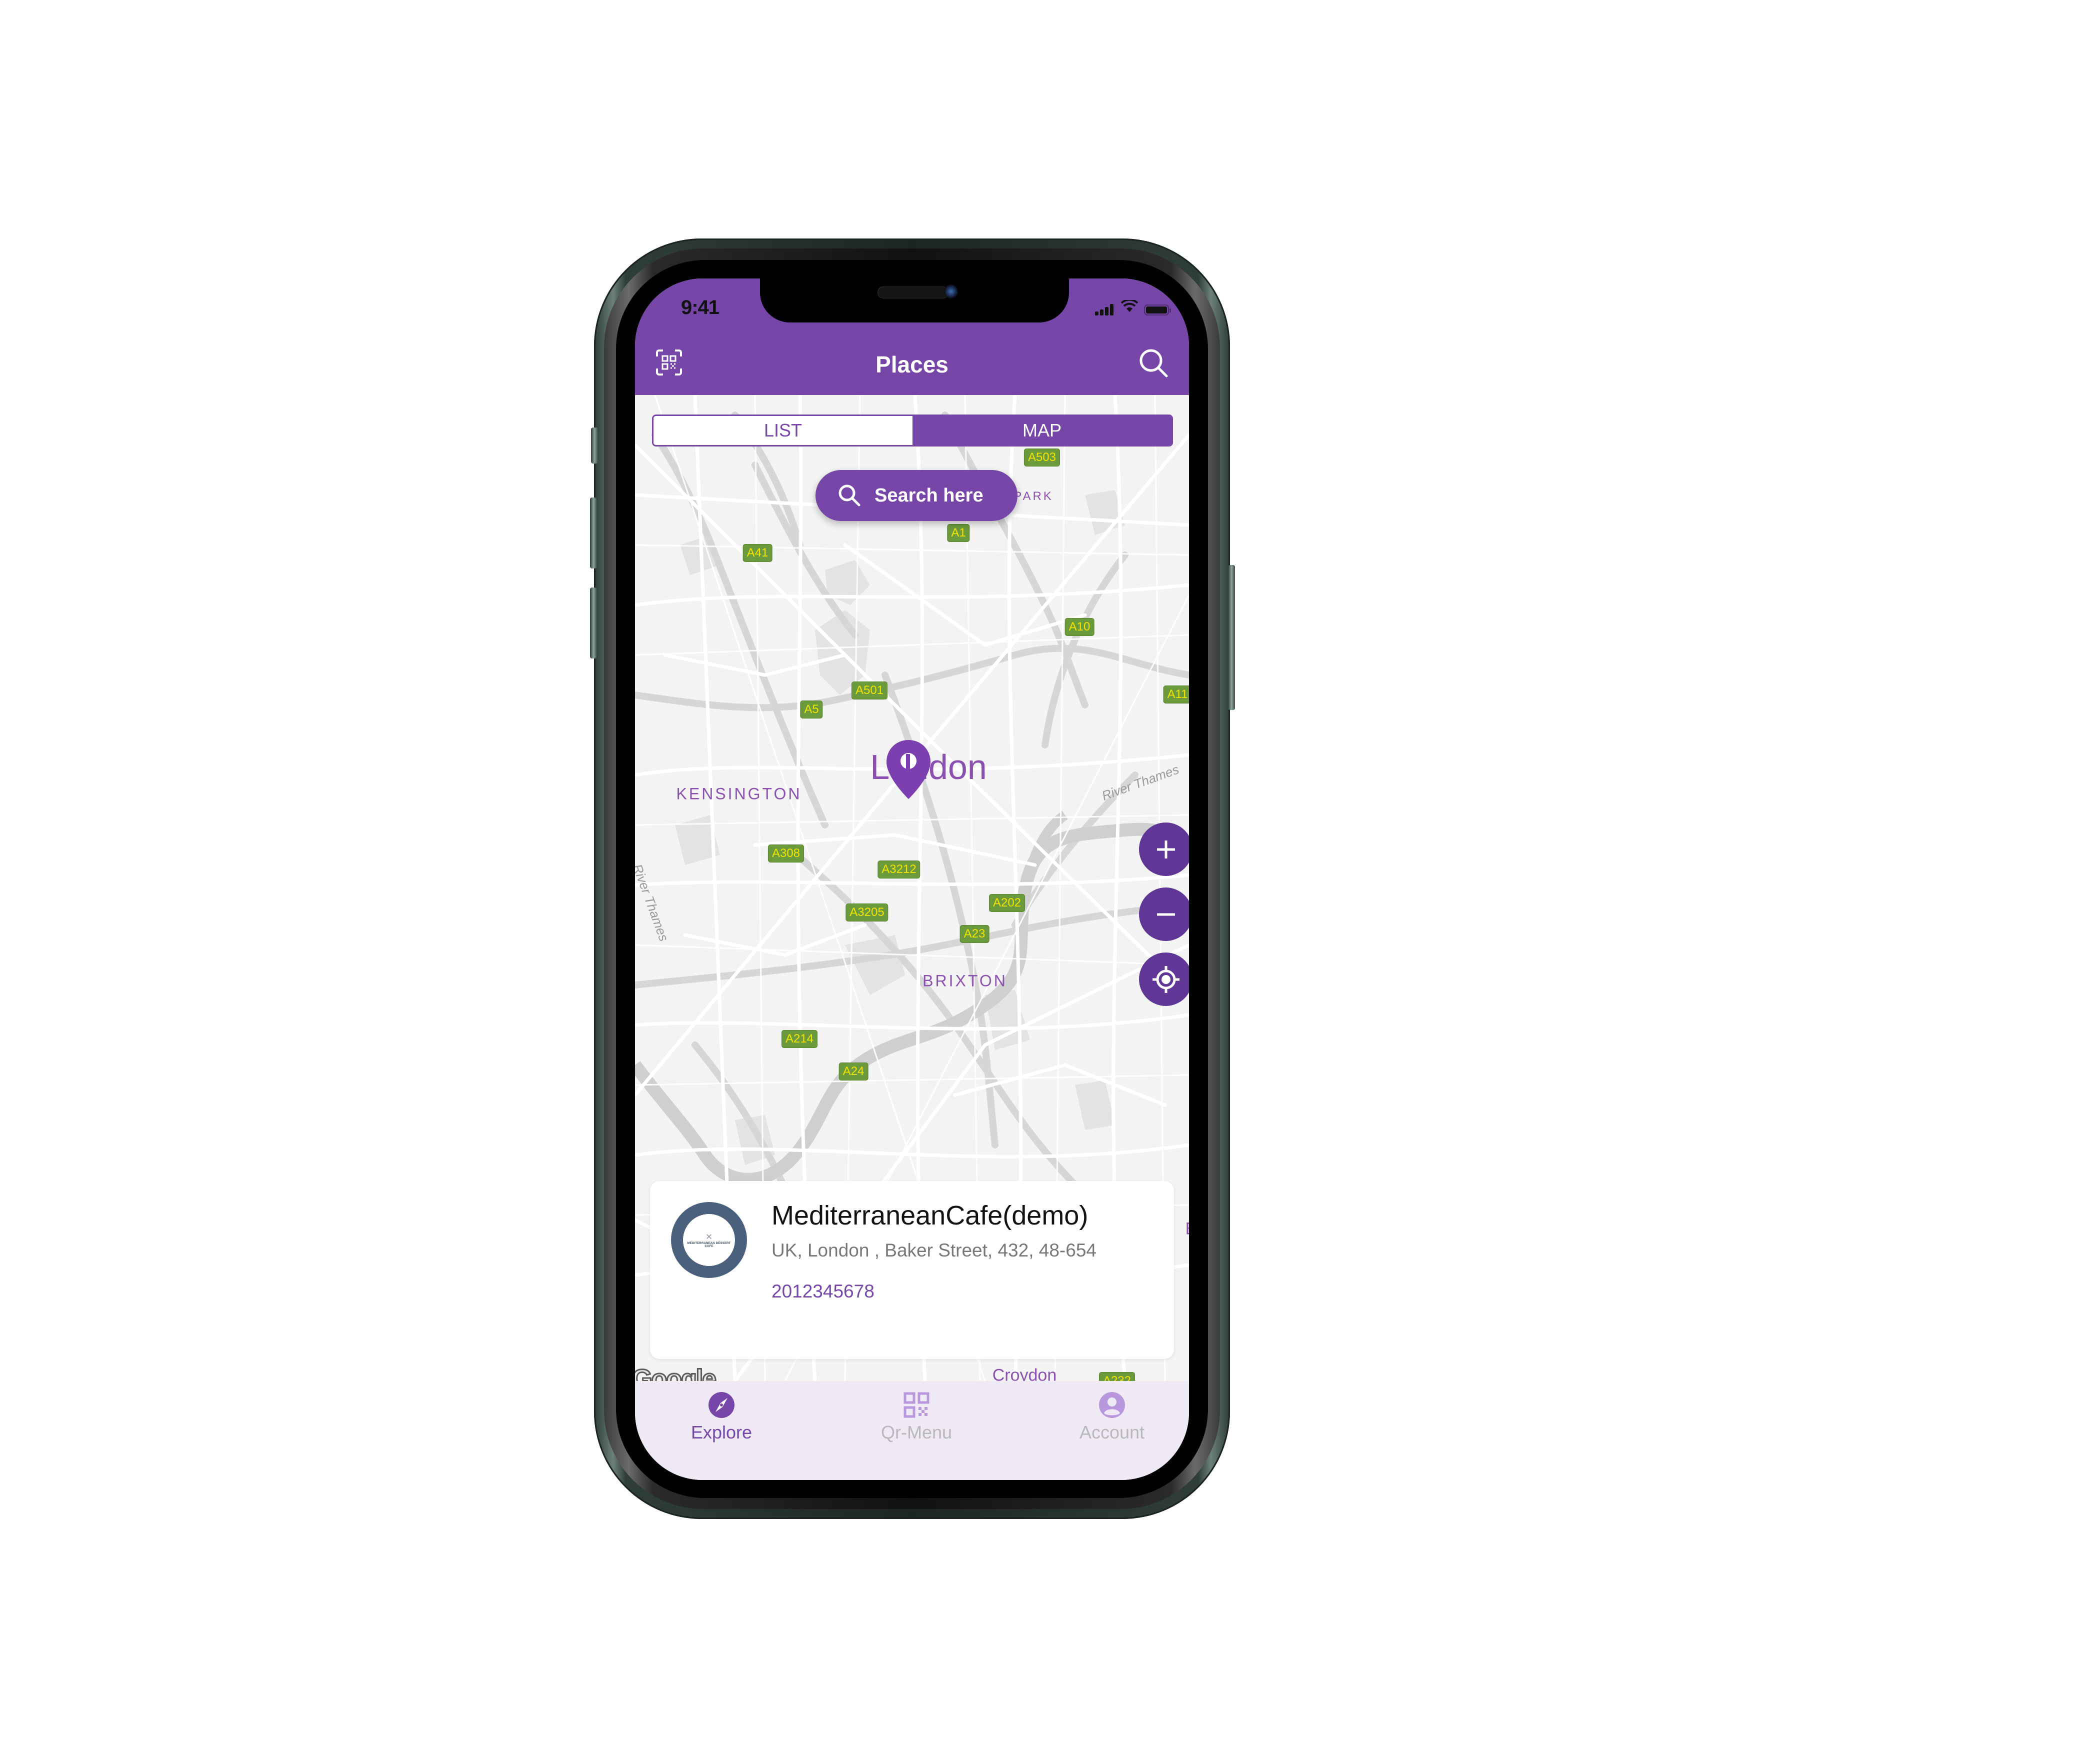  I want to click on app-header: 9:41 Places, so click(912, 336).